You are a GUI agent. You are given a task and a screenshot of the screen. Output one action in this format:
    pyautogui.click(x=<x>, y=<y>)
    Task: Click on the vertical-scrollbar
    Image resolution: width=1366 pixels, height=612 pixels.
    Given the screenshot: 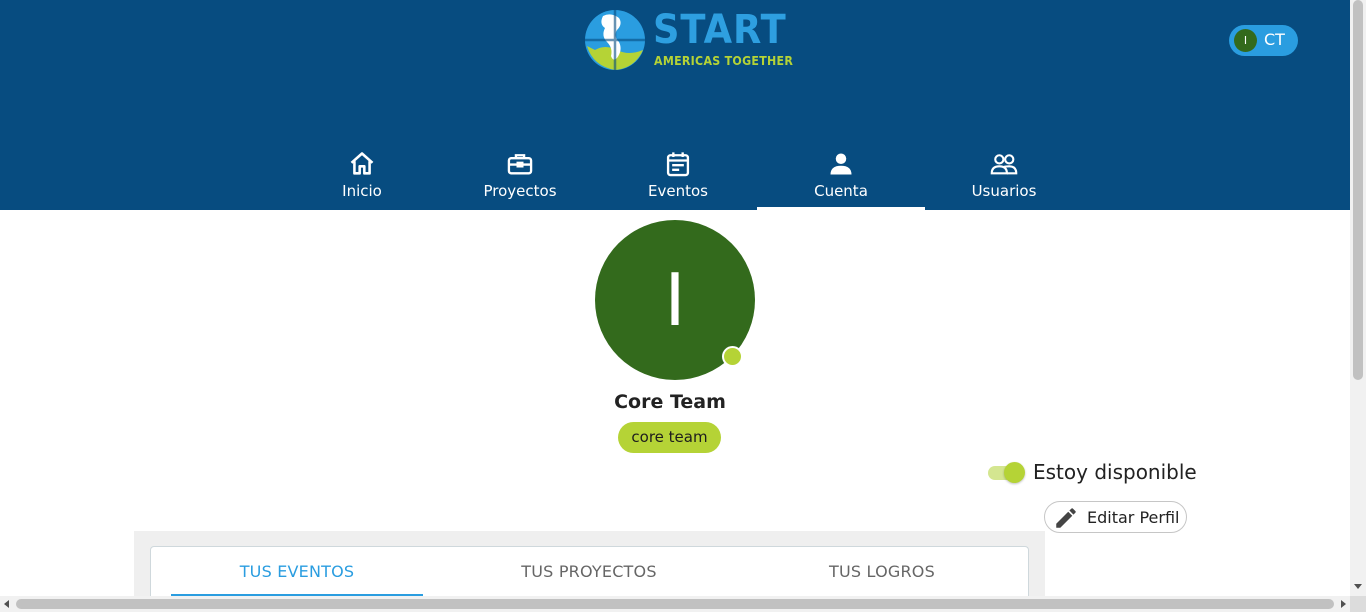 What is the action you would take?
    pyautogui.click(x=1358, y=298)
    